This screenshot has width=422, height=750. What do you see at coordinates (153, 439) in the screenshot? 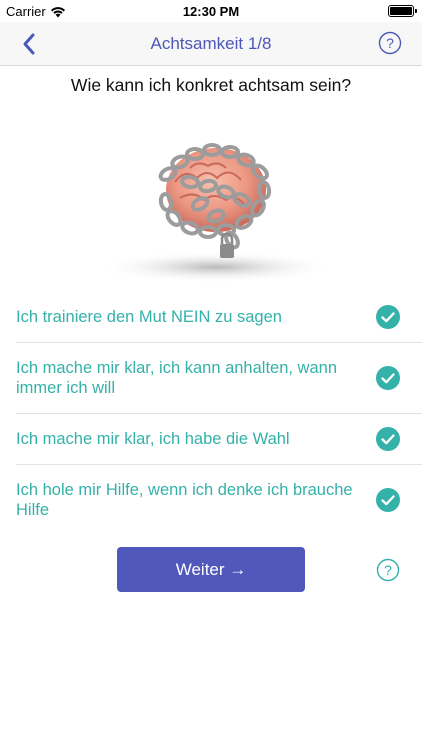
I see `list-item-label: Ich mache mir klar, ich habe die Wahl` at bounding box center [153, 439].